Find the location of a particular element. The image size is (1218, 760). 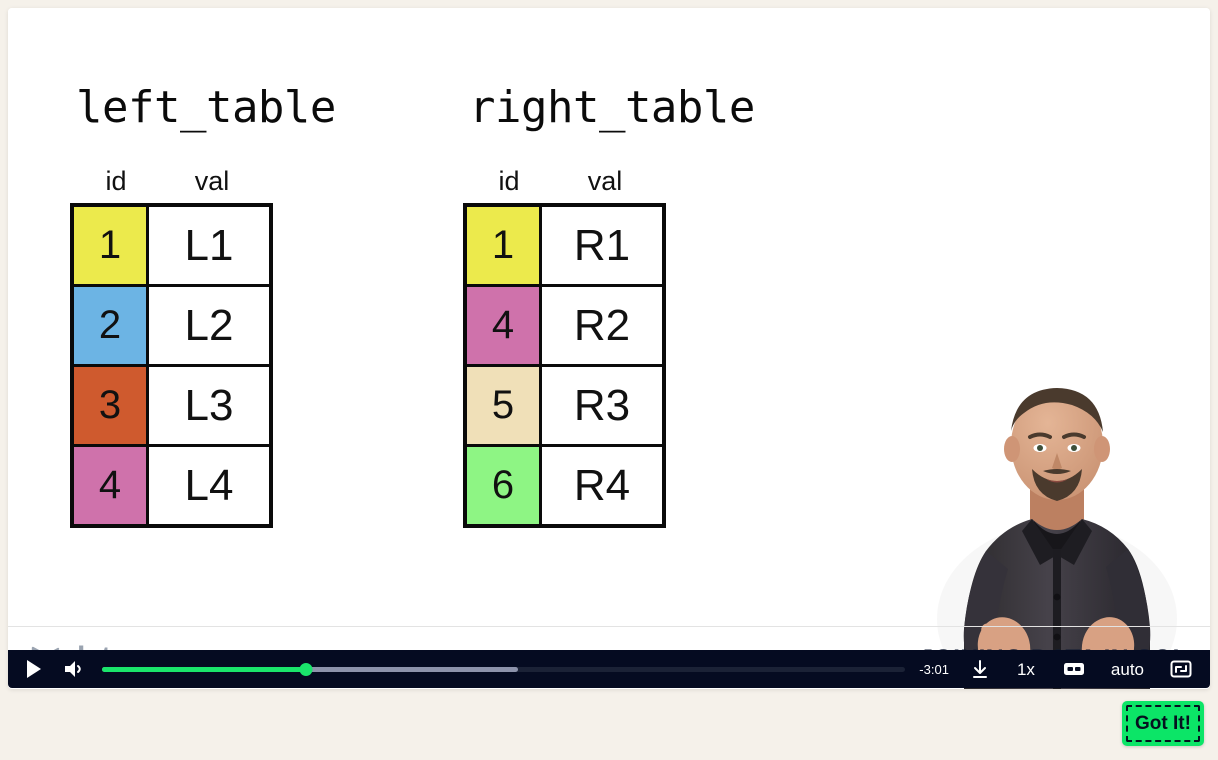

right-table-header-val: val is located at coordinates (605, 181).